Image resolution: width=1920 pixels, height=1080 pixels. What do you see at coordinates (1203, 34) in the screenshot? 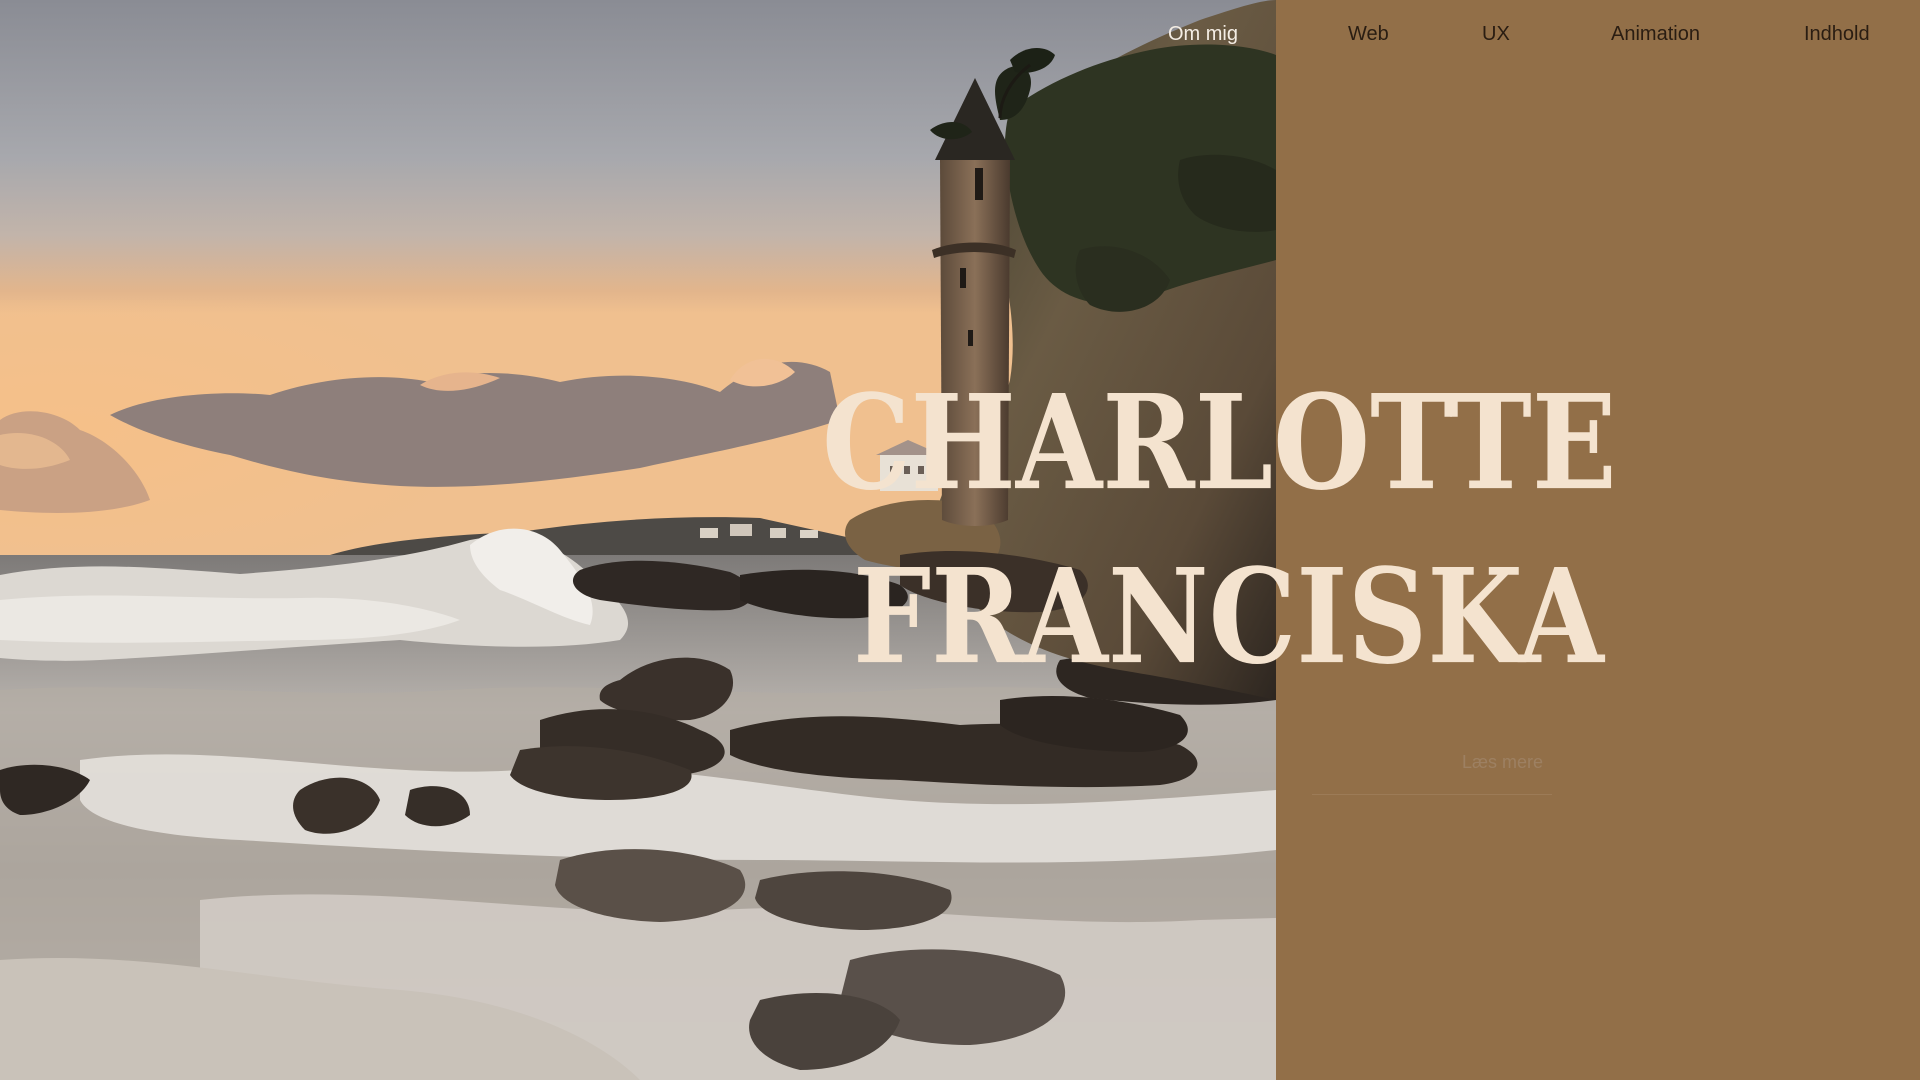
I see `nav-item-om-mig: Om mig` at bounding box center [1203, 34].